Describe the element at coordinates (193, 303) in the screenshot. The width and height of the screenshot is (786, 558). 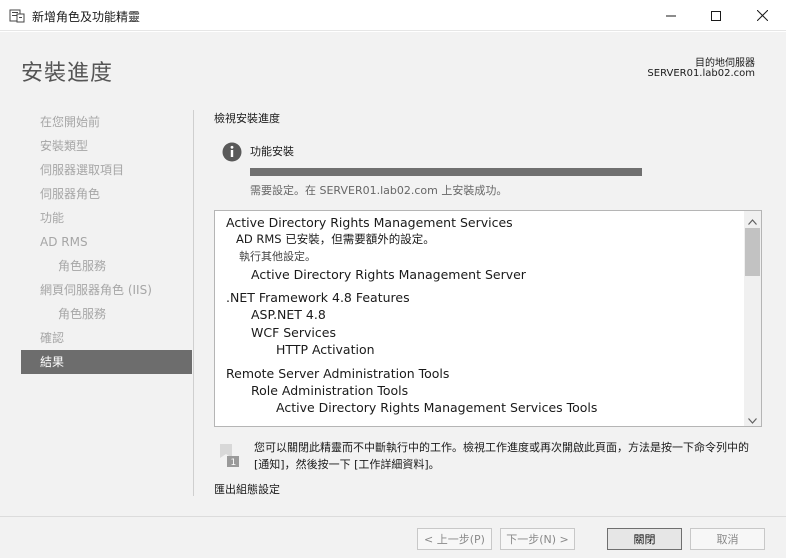
I see `nav-divider` at that location.